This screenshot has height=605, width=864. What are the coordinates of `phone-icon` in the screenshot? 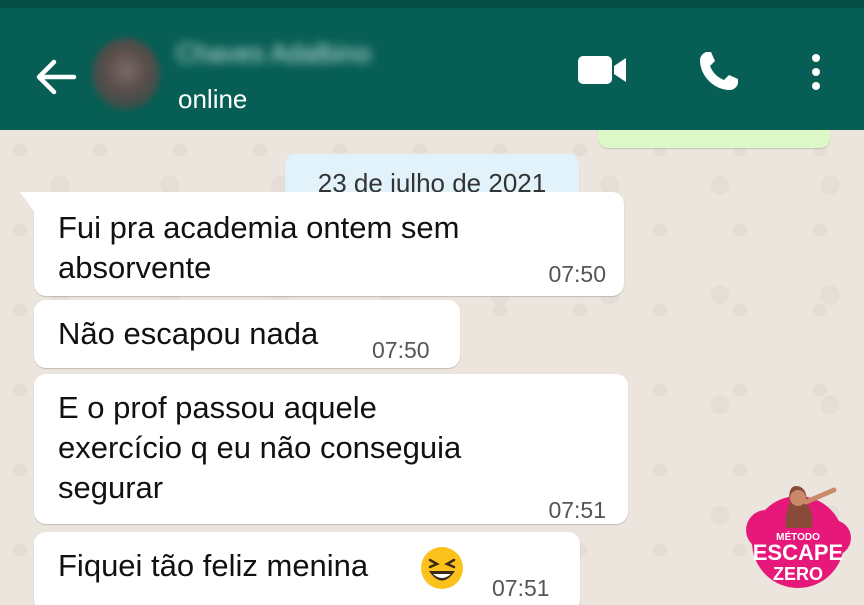 It's located at (718, 72).